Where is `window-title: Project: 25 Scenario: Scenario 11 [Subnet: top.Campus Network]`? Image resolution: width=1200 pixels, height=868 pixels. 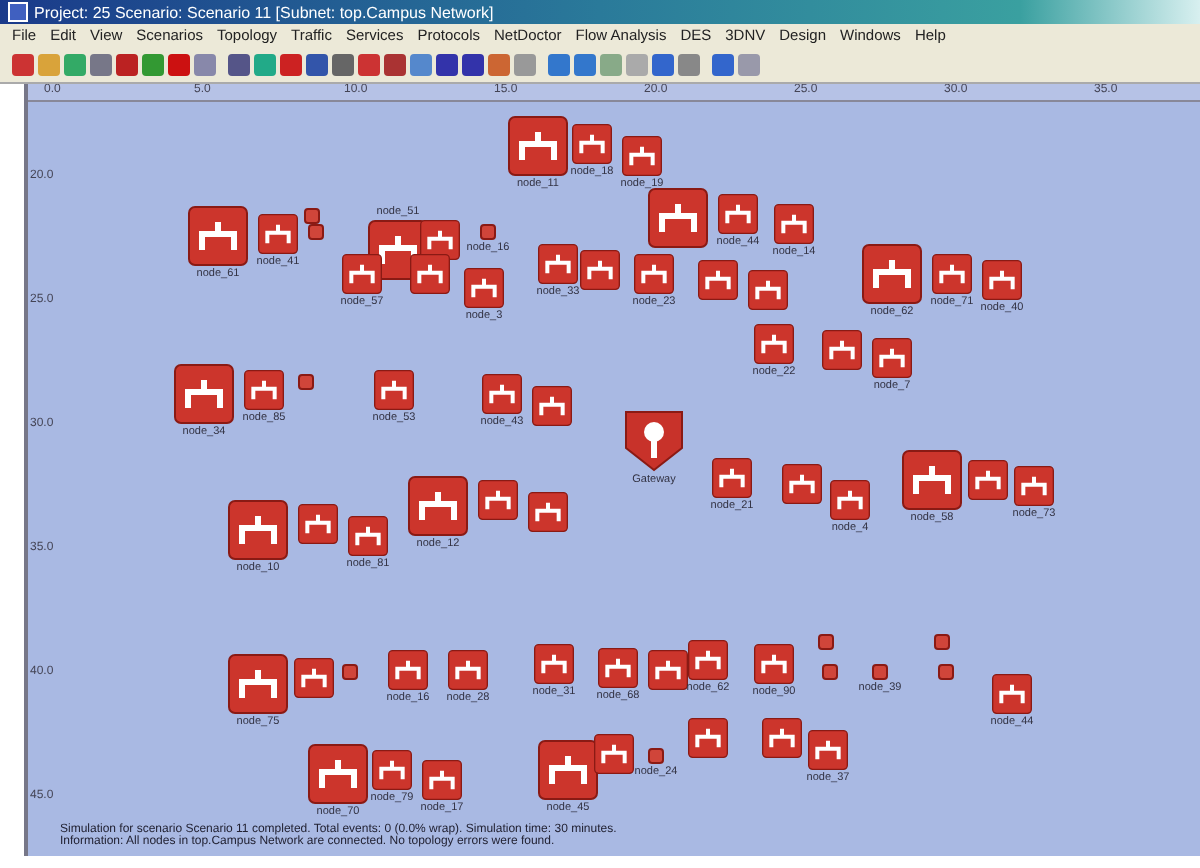 window-title: Project: 25 Scenario: Scenario 11 [Subnet: top.Campus Network] is located at coordinates (264, 12).